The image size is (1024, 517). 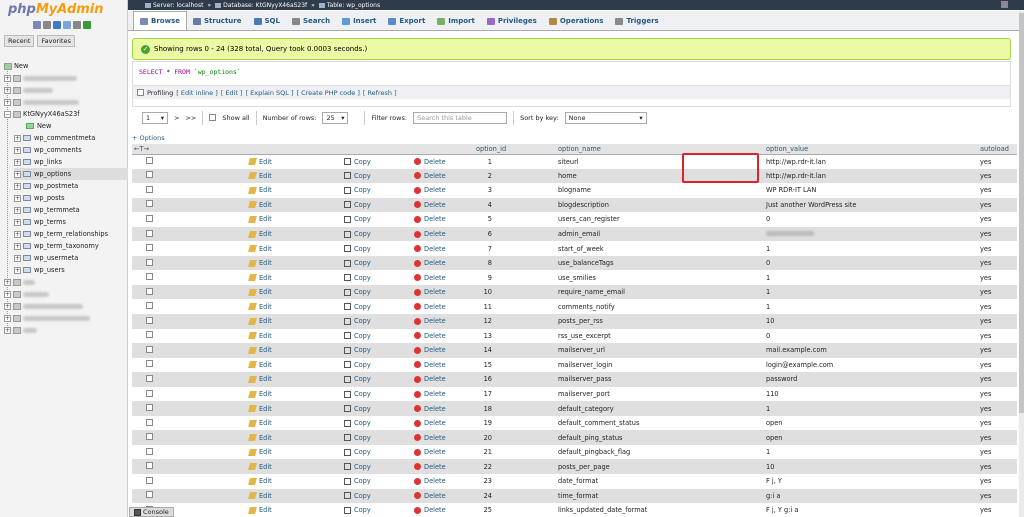 I want to click on tab-structure: Structure, so click(x=217, y=21).